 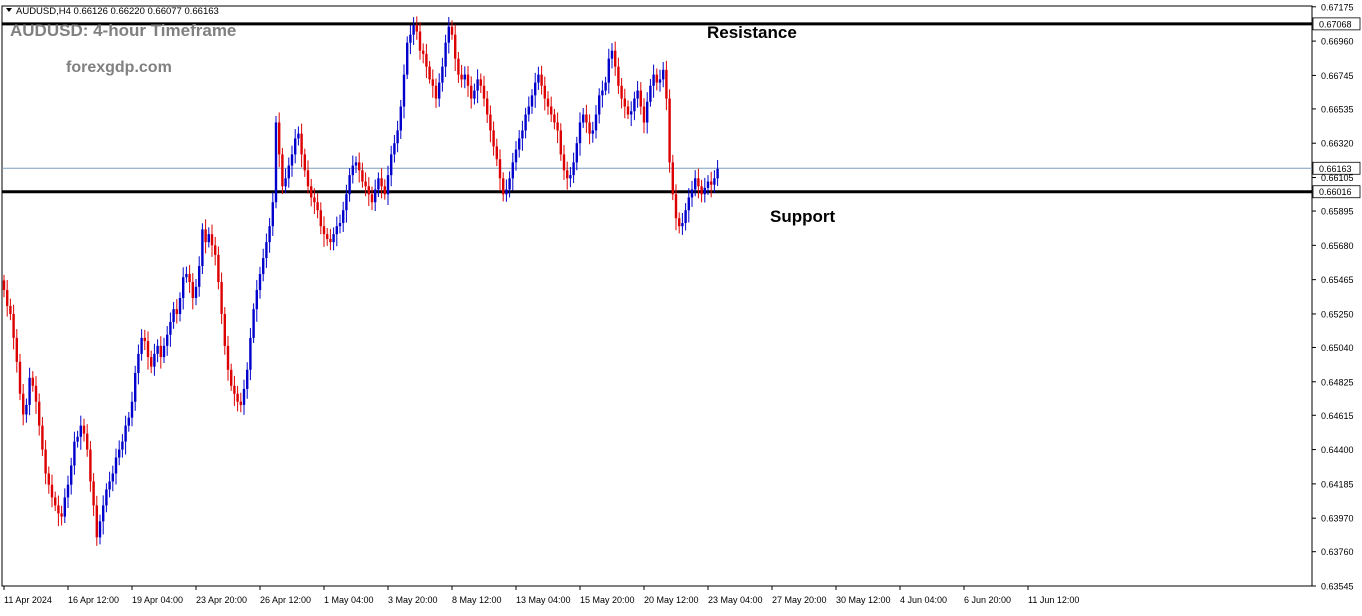 I want to click on x-tick-label: 23 May 04:00, so click(x=735, y=600).